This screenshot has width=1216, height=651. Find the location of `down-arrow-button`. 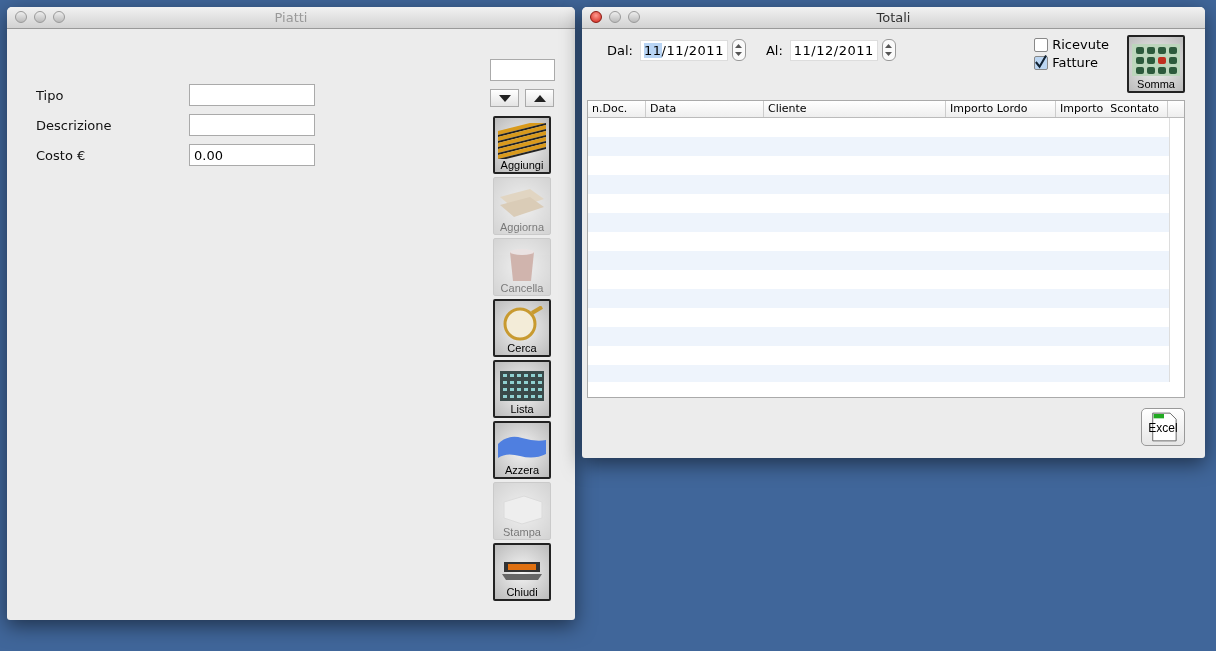

down-arrow-button is located at coordinates (504, 98).